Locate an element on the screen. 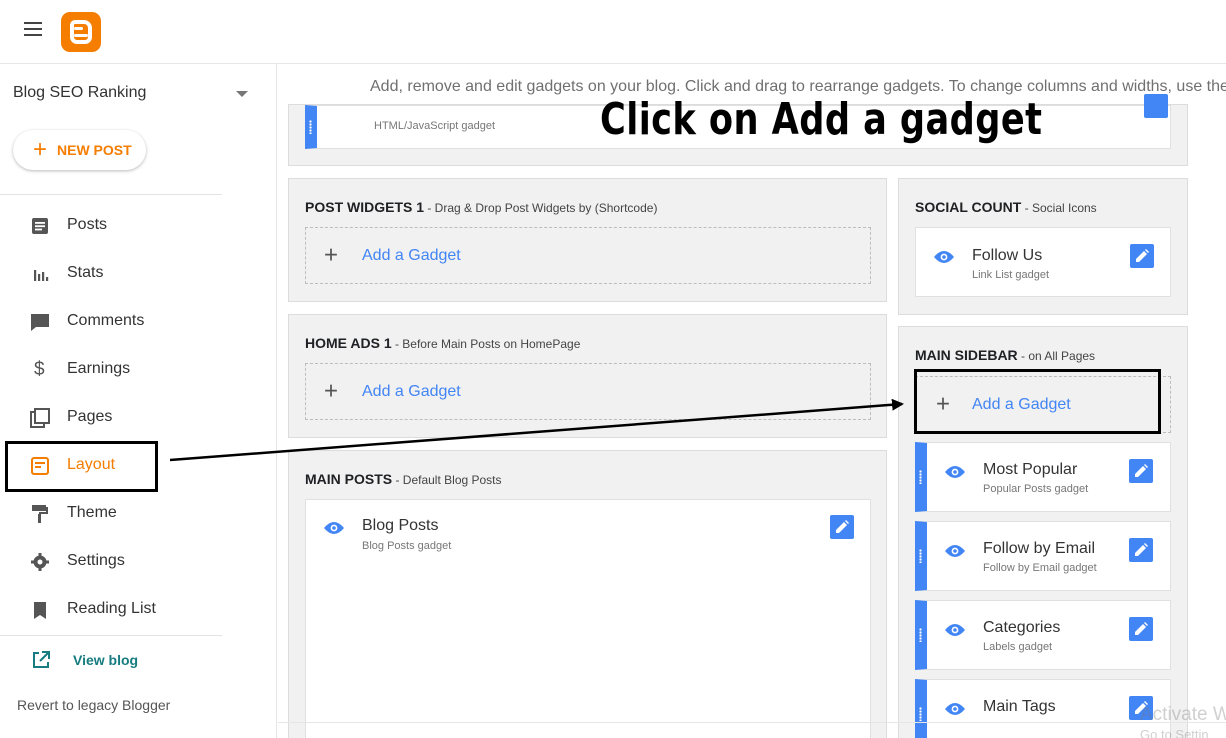 Image resolution: width=1226 pixels, height=738 pixels. gadget-title: Blog Posts is located at coordinates (400, 525).